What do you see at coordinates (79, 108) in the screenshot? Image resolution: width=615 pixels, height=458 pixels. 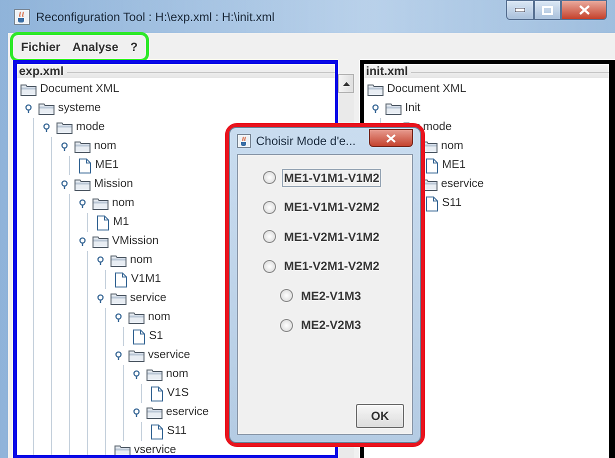 I see `tree-node: systeme` at bounding box center [79, 108].